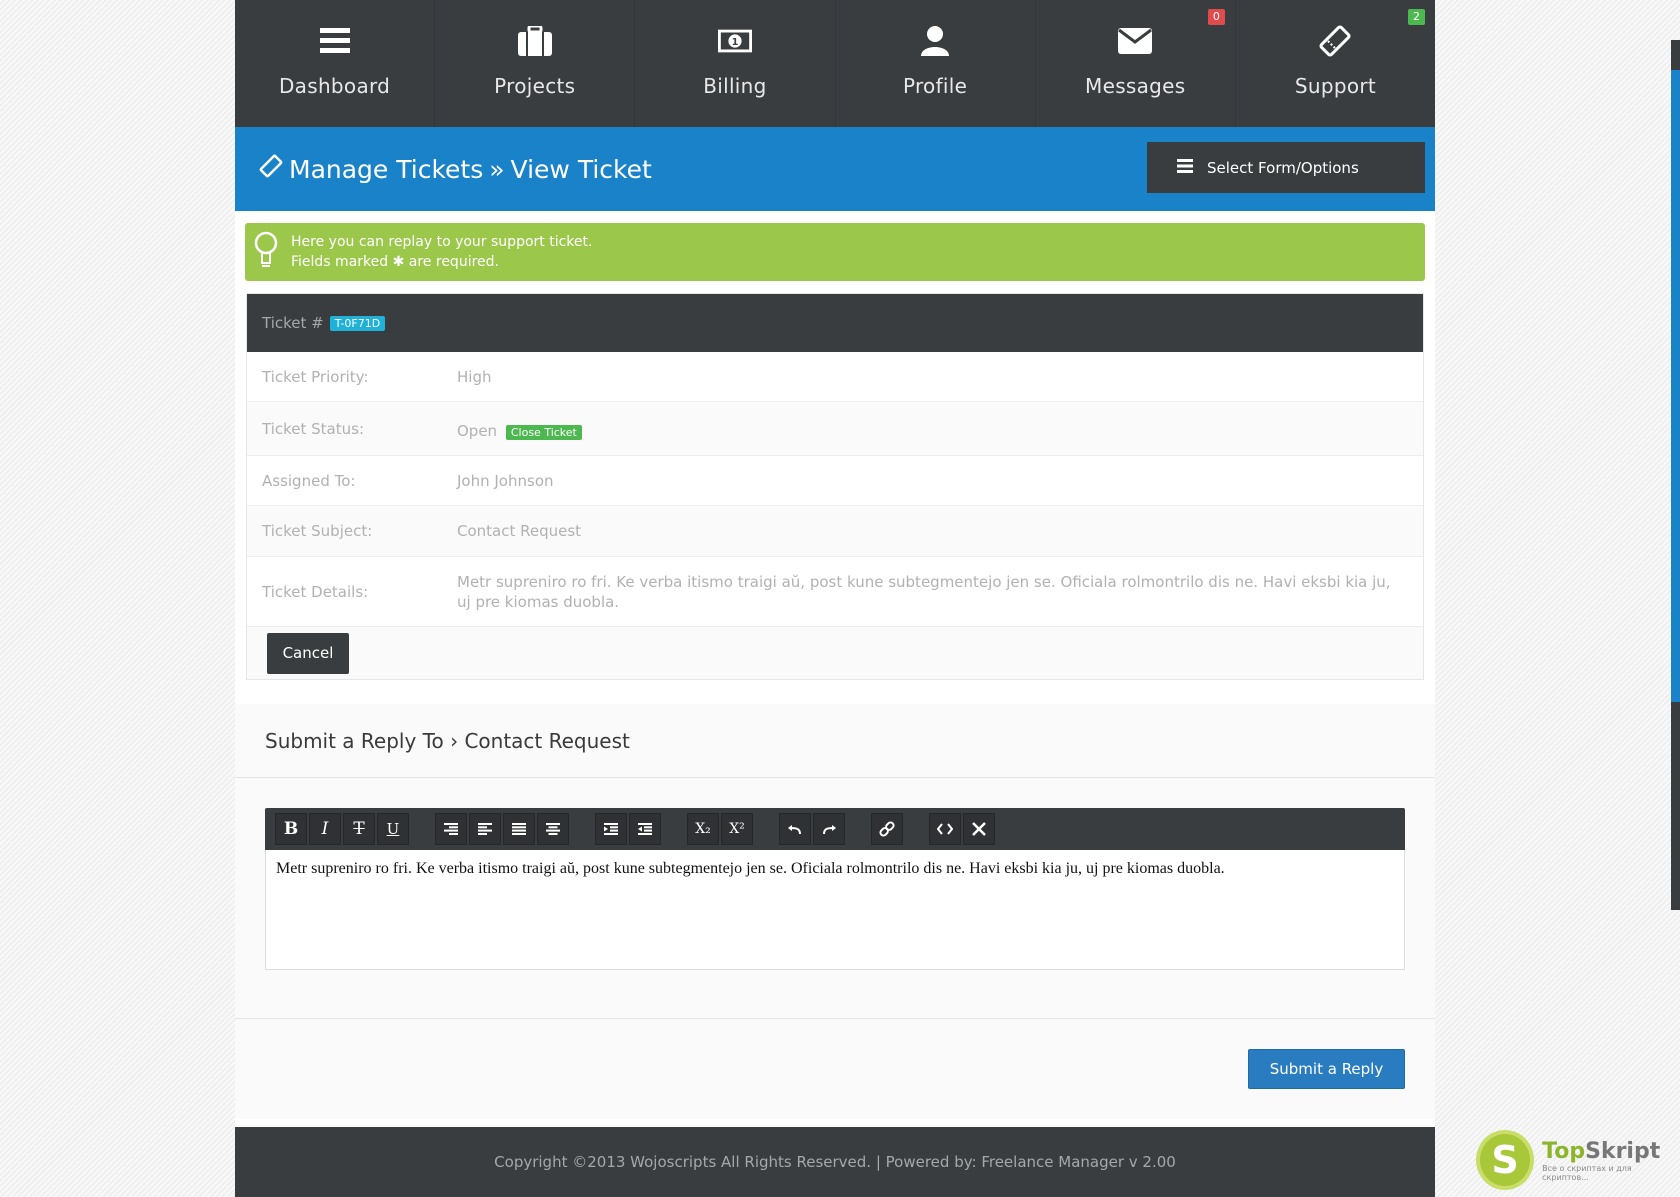 This screenshot has width=1680, height=1197. What do you see at coordinates (325, 829) in the screenshot?
I see `italic-button: I` at bounding box center [325, 829].